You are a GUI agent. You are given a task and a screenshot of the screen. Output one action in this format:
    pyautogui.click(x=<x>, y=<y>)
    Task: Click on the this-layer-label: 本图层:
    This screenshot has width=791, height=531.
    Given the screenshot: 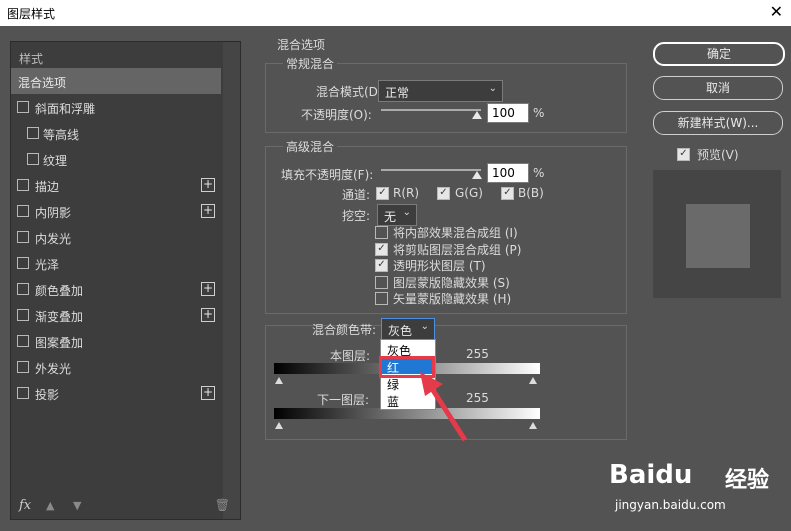 What is the action you would take?
    pyautogui.click(x=350, y=356)
    